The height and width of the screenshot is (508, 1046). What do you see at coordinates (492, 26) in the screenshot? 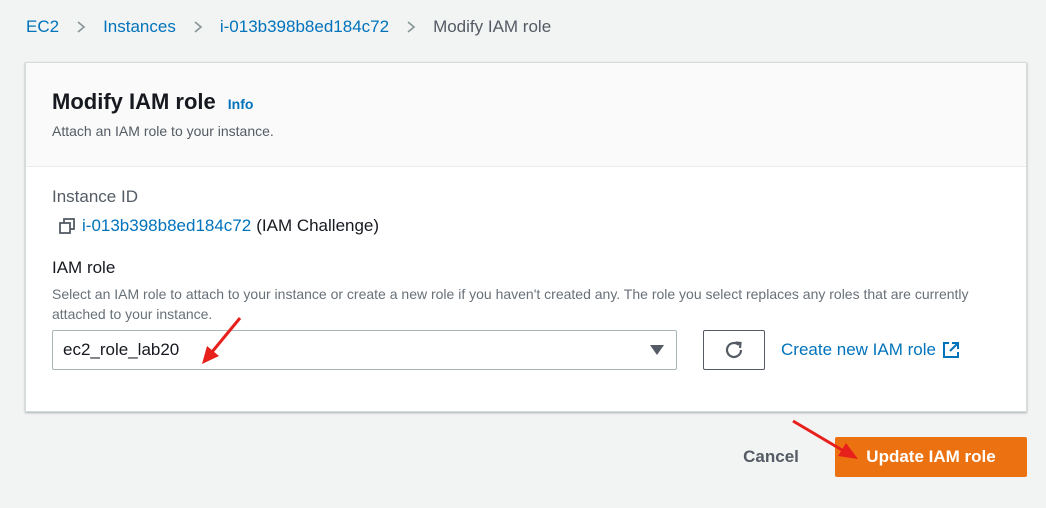
I see `breadcrumb-current: Modify IAM role` at bounding box center [492, 26].